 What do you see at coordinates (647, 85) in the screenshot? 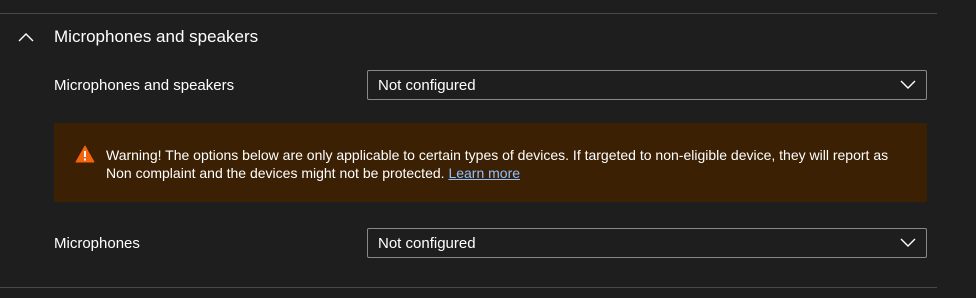
I see `microphones-speakers-dropdown: Not configured` at bounding box center [647, 85].